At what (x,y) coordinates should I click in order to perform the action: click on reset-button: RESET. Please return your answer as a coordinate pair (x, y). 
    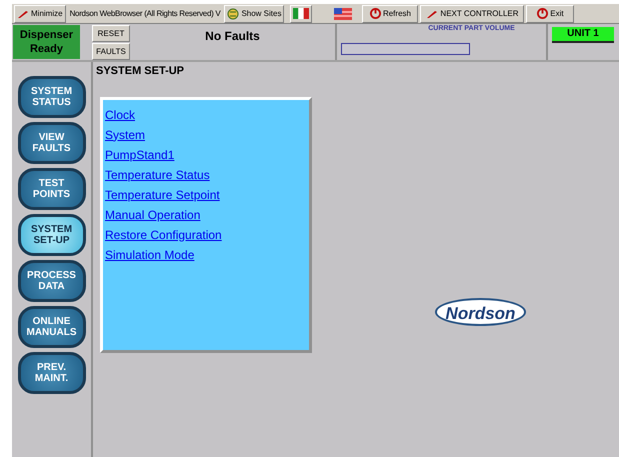
    Looking at the image, I should click on (111, 33).